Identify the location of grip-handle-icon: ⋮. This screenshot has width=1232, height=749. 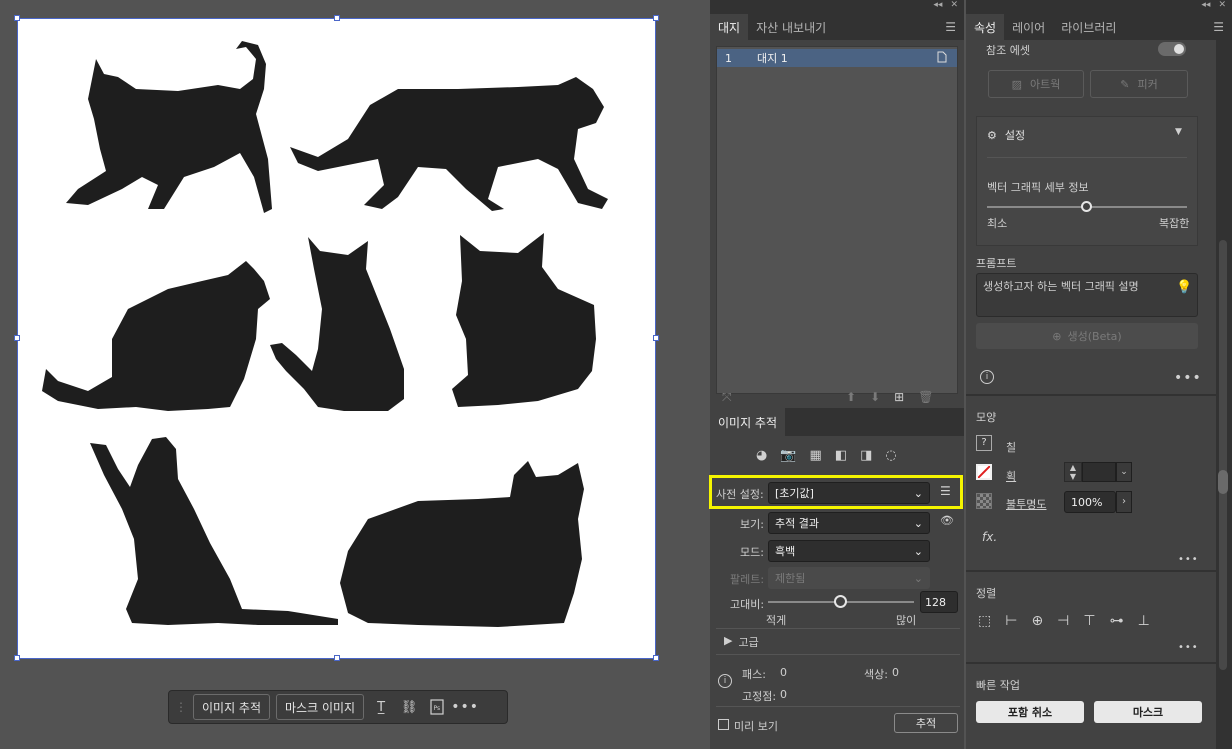
(181, 707).